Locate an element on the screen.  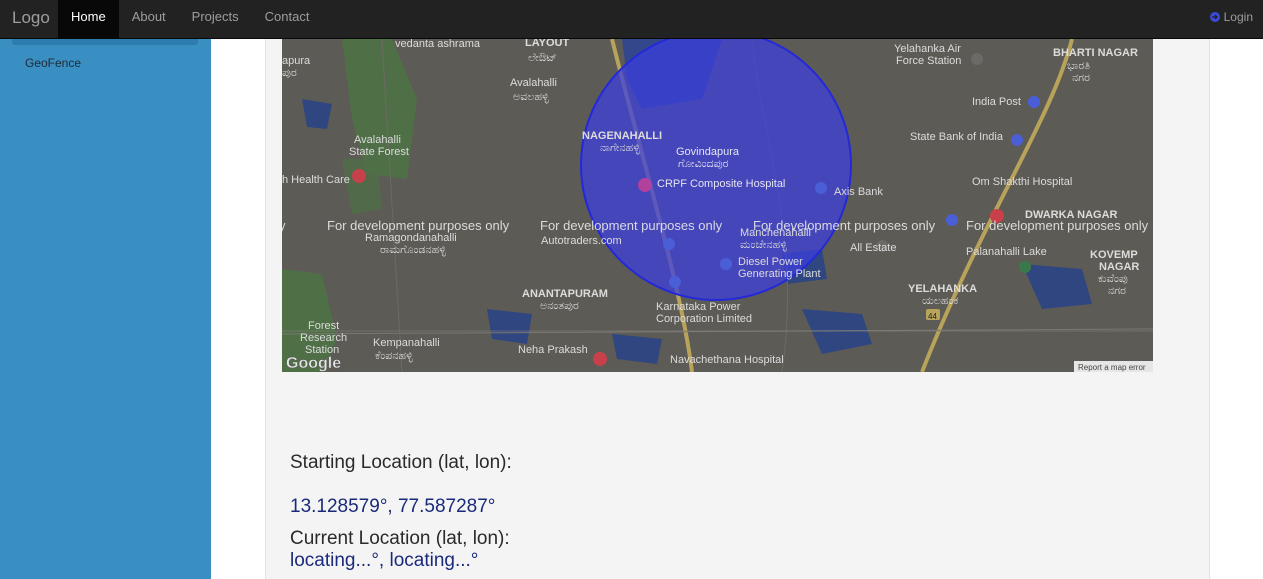
svg-text: ರಾಮಗೊಂಡನಹಳ್ಳಿ is located at coordinates (413, 250).